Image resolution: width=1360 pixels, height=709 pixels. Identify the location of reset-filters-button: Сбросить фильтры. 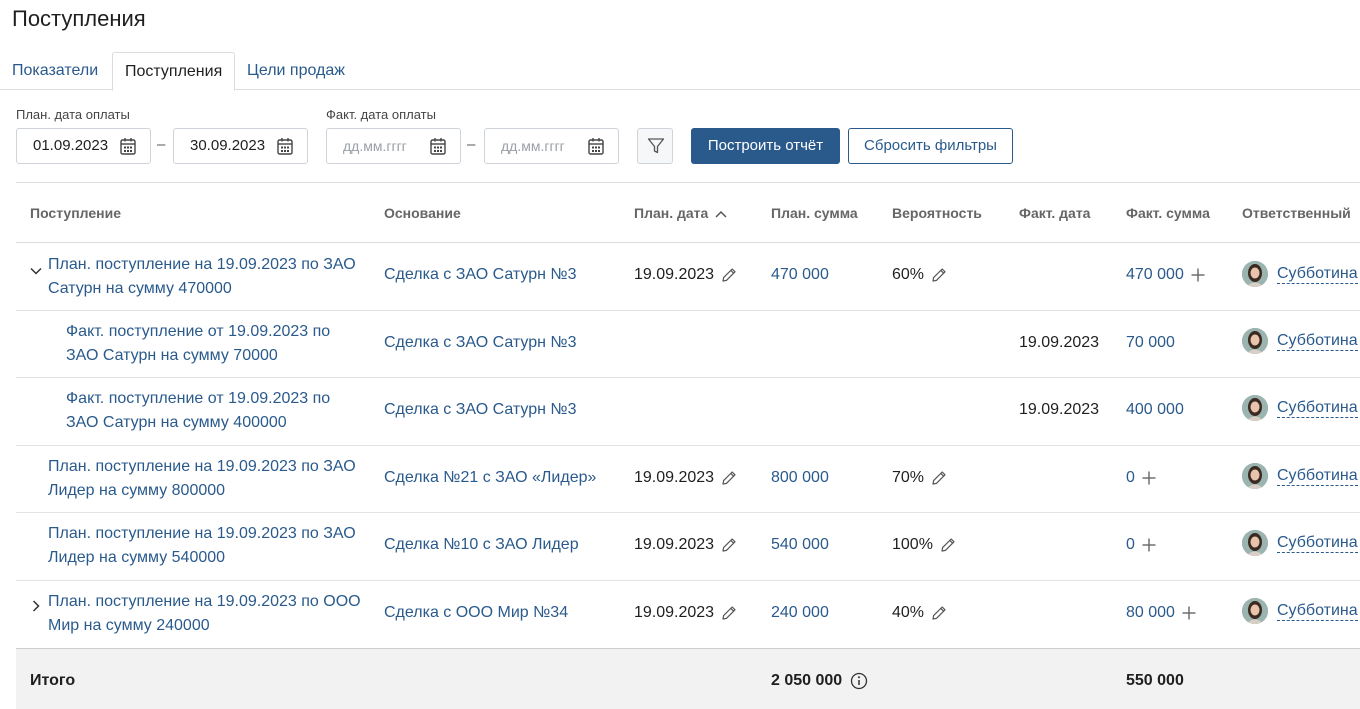
(930, 146).